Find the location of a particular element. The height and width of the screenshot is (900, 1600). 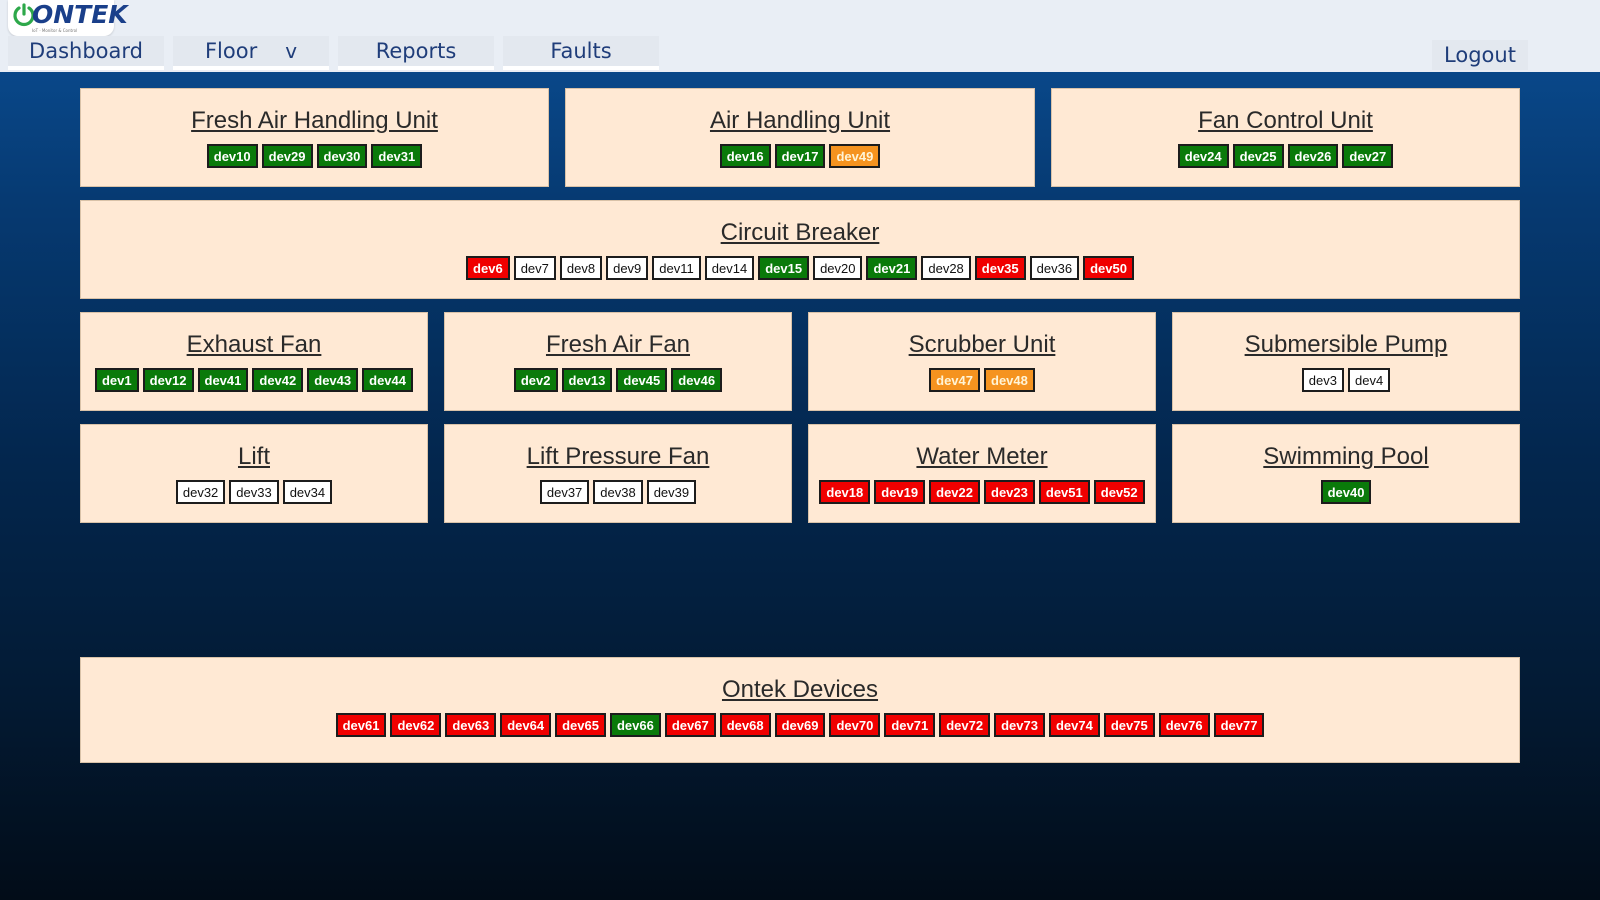

device-badge-dev7: dev7 is located at coordinates (534, 268).